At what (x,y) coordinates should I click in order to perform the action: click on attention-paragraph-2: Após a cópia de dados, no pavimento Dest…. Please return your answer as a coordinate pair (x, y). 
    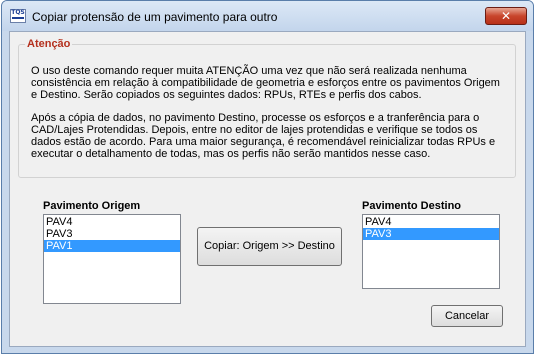
    Looking at the image, I should click on (263, 136).